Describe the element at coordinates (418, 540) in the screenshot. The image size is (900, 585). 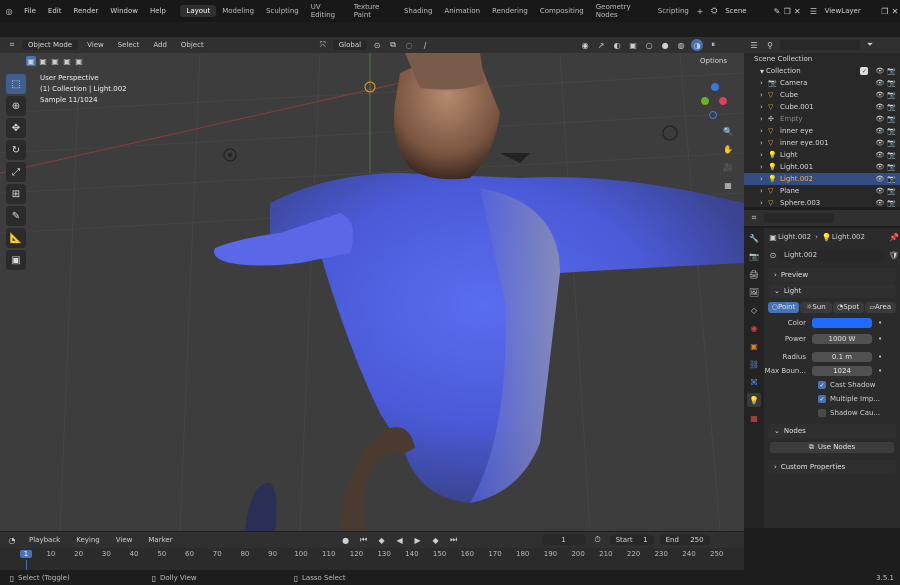
I see `play-icon: ▶` at that location.